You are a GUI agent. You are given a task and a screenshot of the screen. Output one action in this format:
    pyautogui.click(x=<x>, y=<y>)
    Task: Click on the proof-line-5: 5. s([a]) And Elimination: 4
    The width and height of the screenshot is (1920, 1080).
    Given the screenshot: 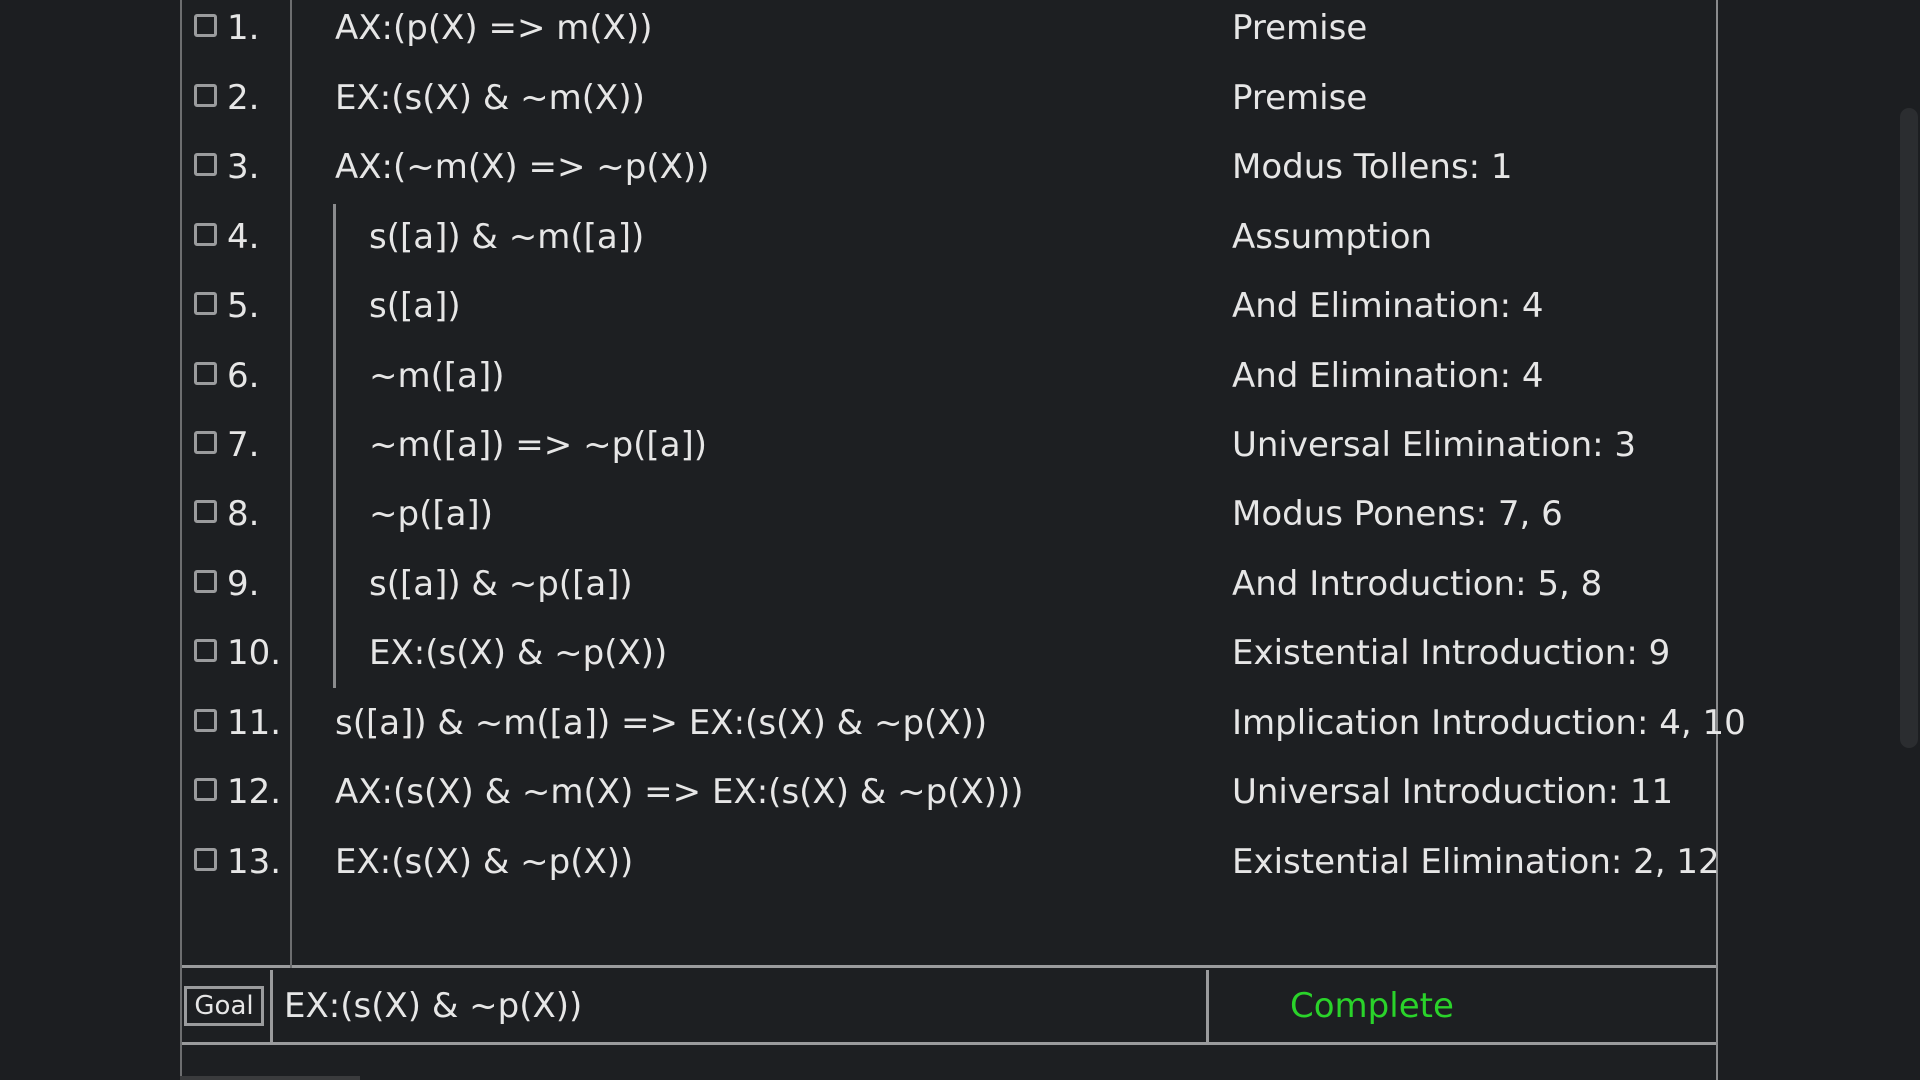 What is the action you would take?
    pyautogui.click(x=949, y=308)
    